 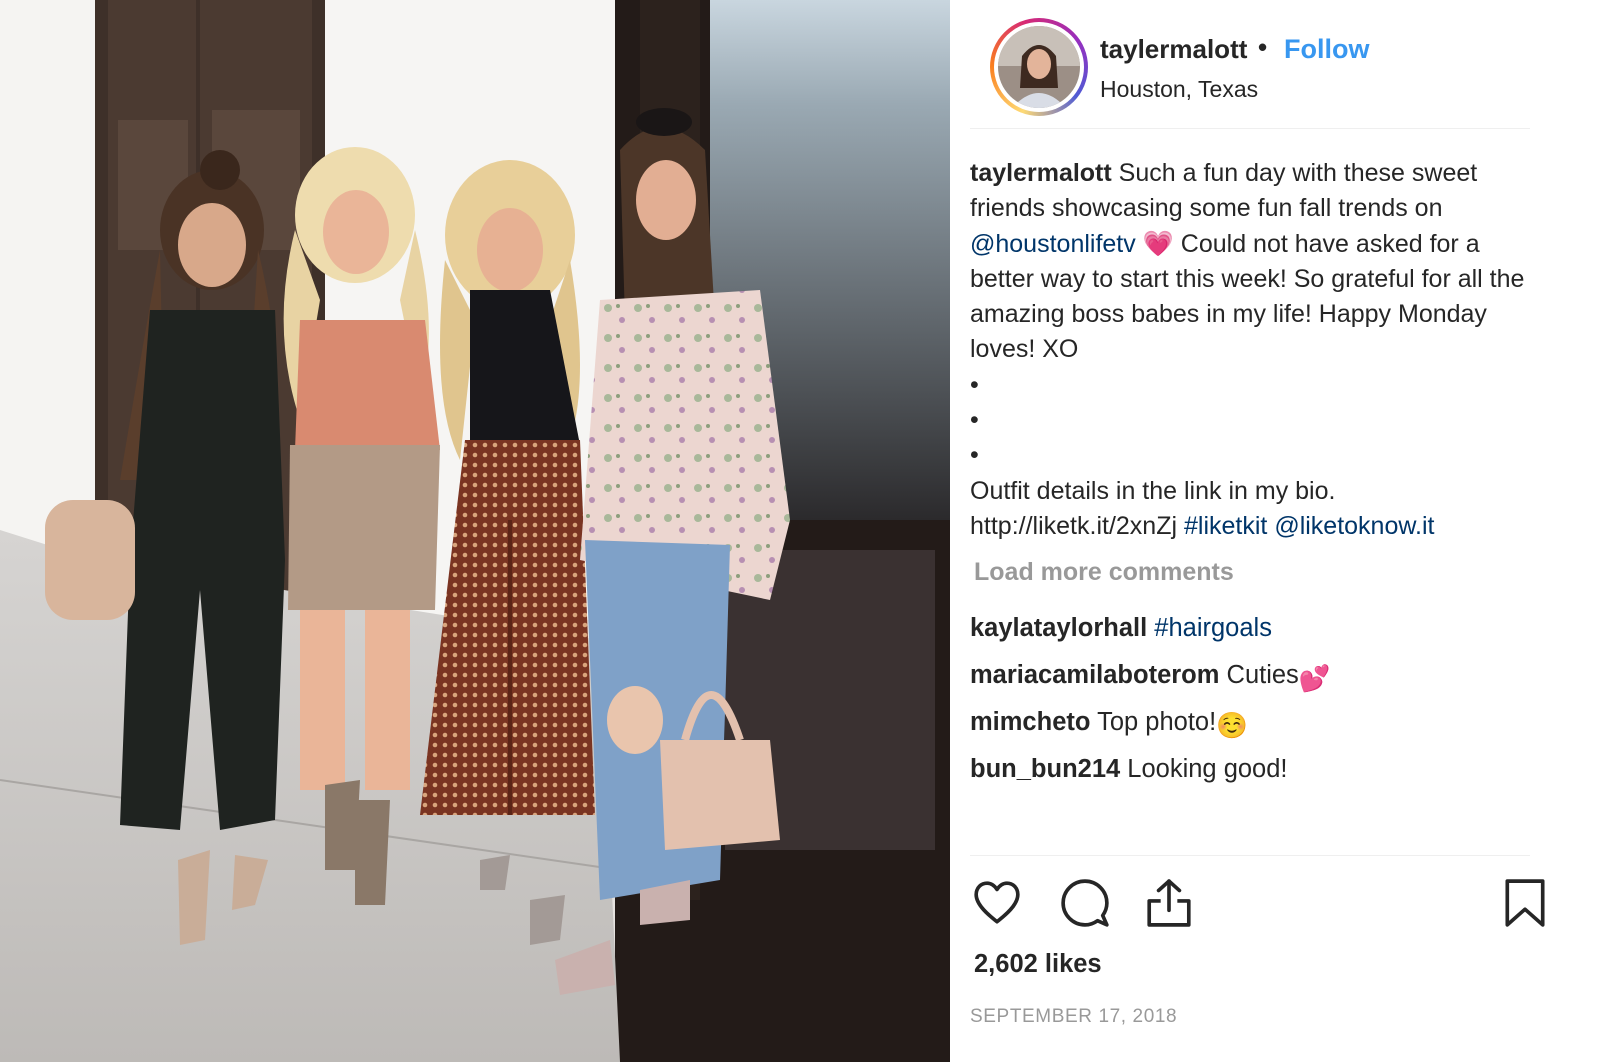 I want to click on actions-divider, so click(x=1250, y=855).